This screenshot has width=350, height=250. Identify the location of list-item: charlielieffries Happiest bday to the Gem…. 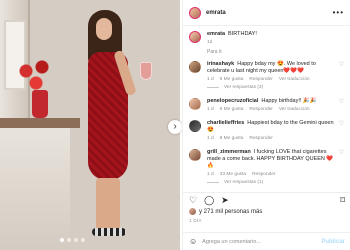
(266, 130).